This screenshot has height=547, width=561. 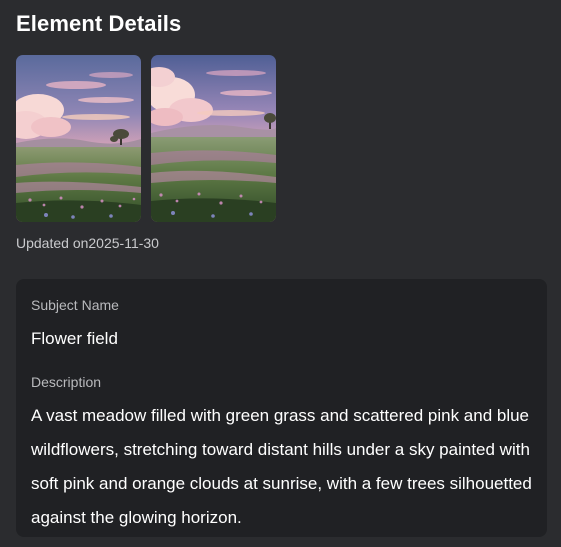 What do you see at coordinates (74, 338) in the screenshot?
I see `subject-name-value: Flower field` at bounding box center [74, 338].